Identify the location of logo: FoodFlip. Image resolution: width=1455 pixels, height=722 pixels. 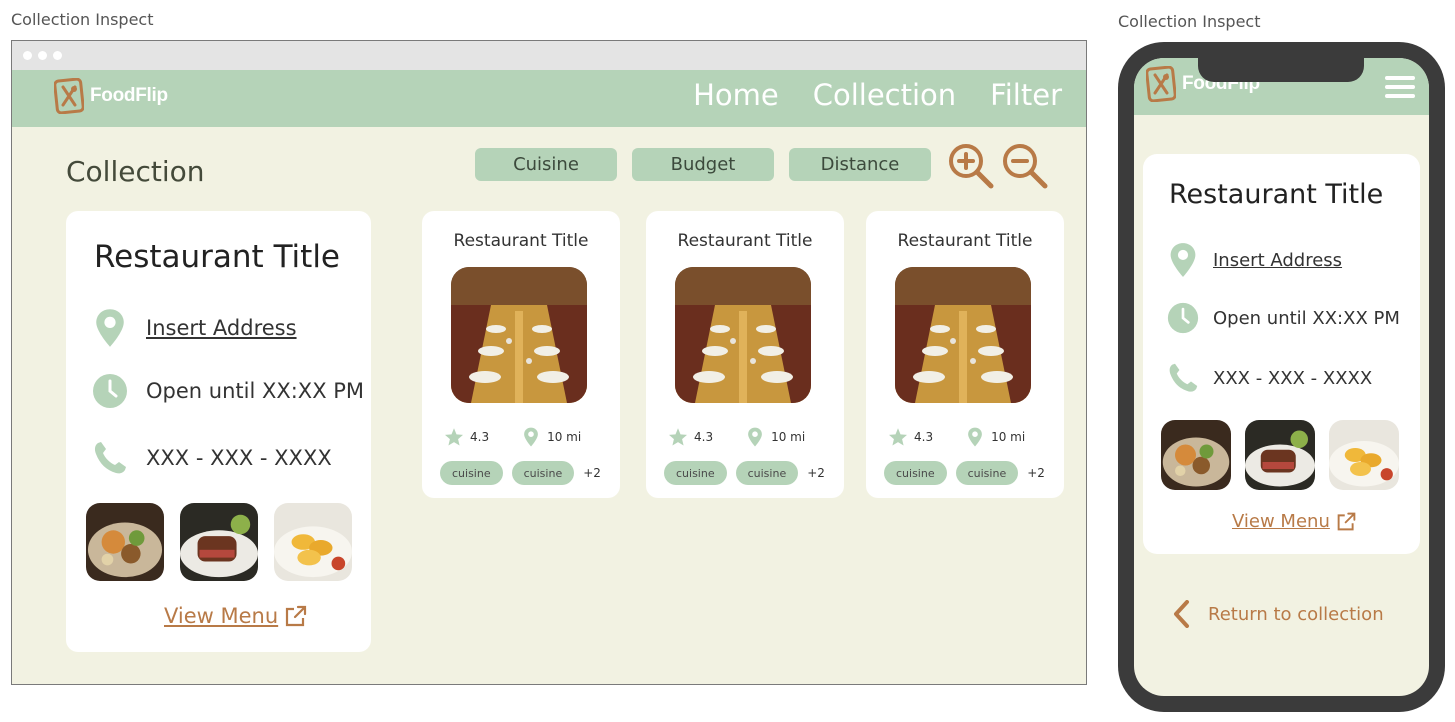
(111, 96).